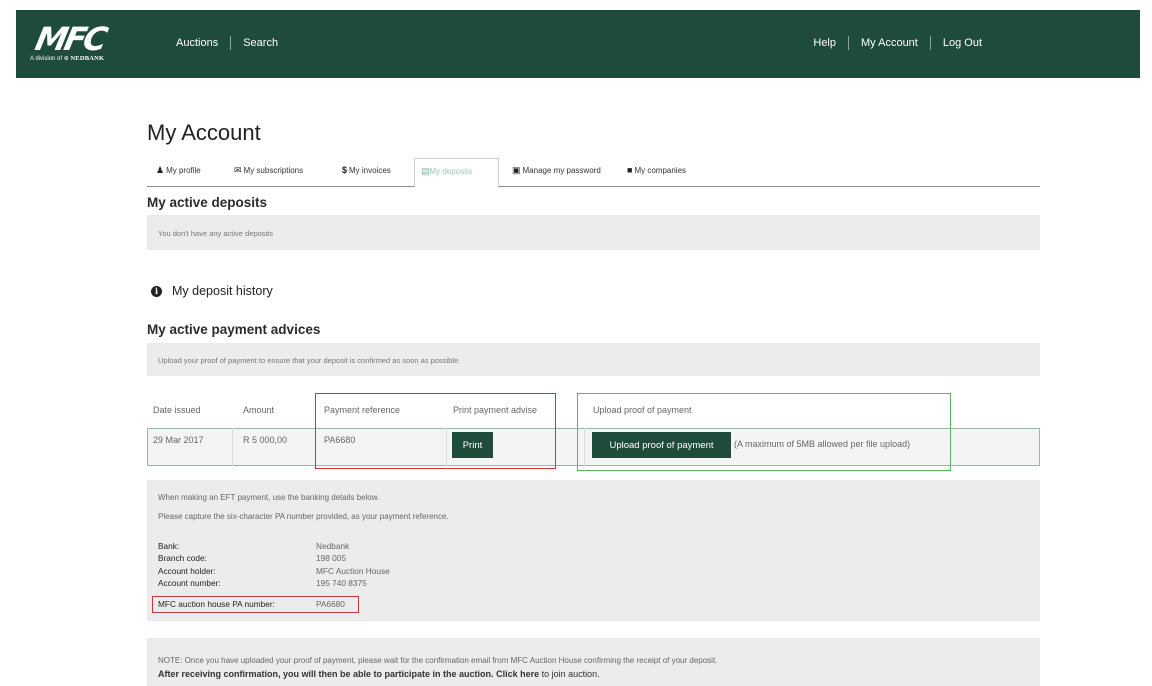 The width and height of the screenshot is (1152, 686). What do you see at coordinates (87, 58) in the screenshot?
I see `logo-sub-brand: NEDBANK` at bounding box center [87, 58].